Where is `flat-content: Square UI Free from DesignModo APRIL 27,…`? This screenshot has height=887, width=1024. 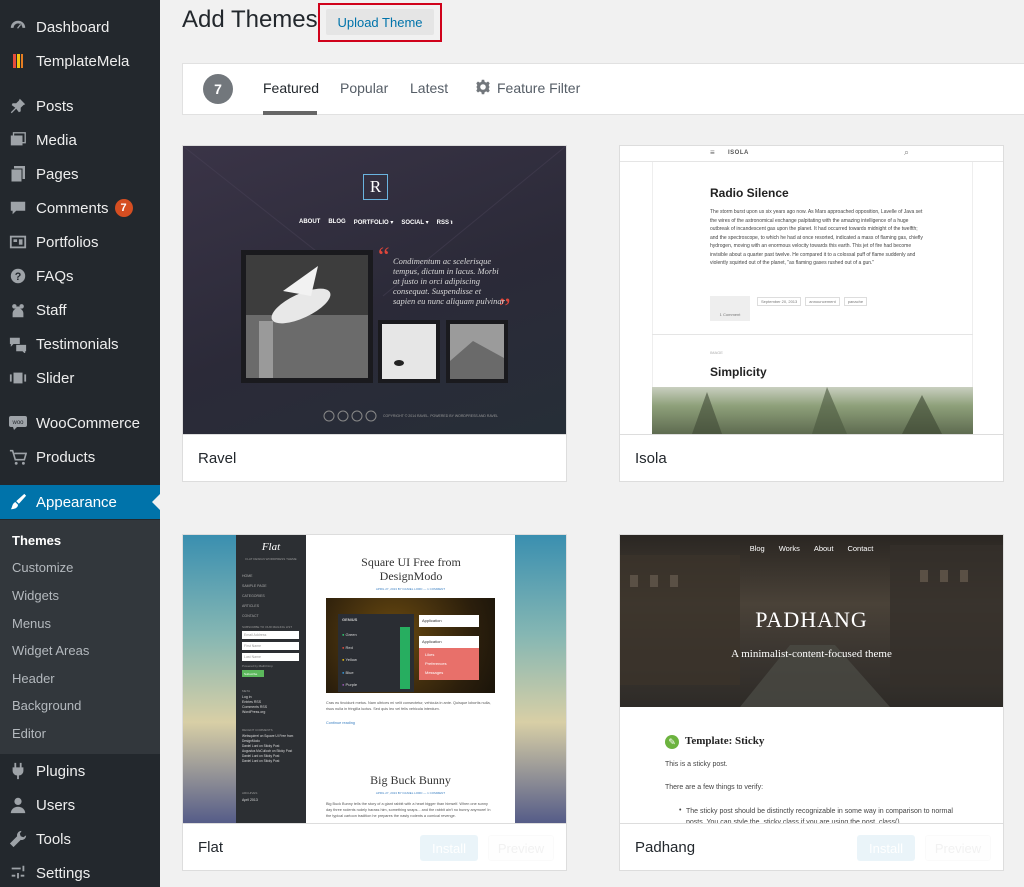 flat-content: Square UI Free from DesignModo APRIL 27,… is located at coordinates (410, 679).